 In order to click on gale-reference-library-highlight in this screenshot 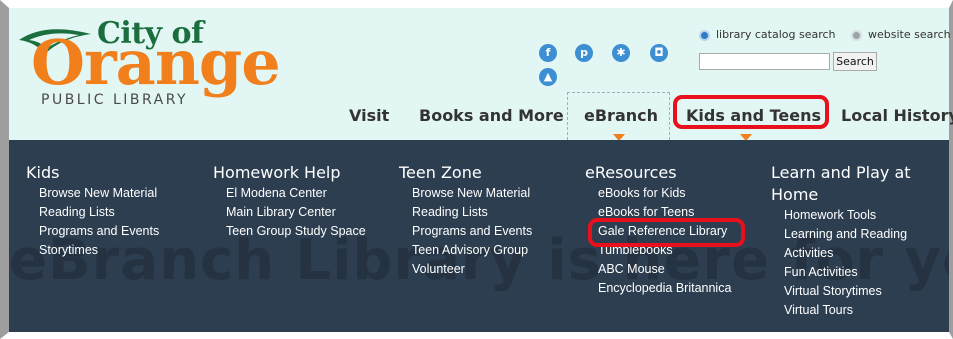, I will do `click(666, 232)`.